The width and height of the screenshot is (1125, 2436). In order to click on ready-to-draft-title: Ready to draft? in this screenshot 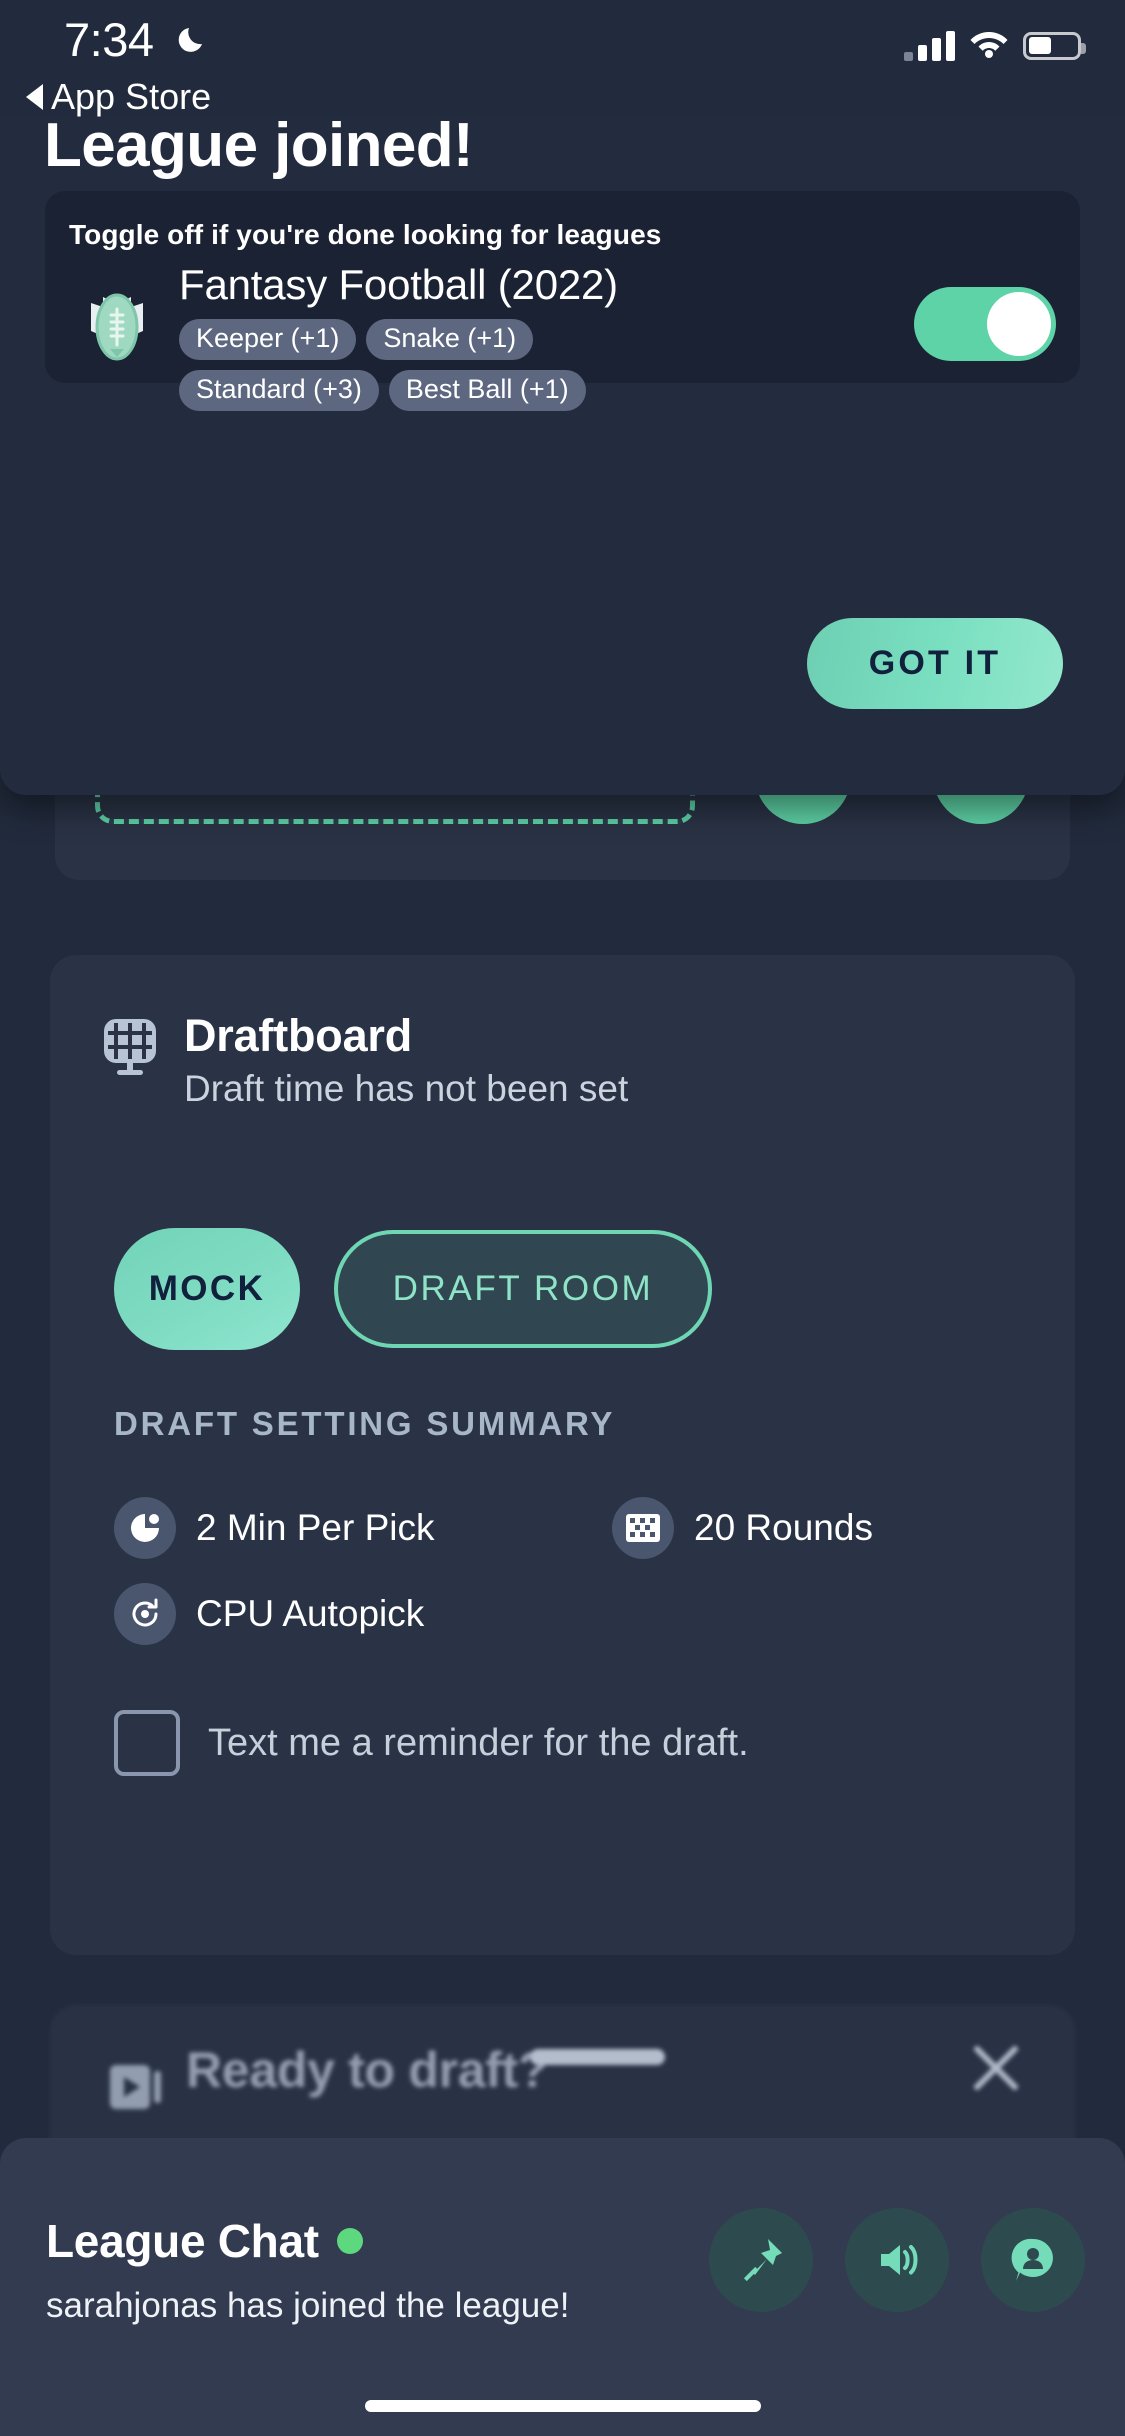, I will do `click(367, 2070)`.